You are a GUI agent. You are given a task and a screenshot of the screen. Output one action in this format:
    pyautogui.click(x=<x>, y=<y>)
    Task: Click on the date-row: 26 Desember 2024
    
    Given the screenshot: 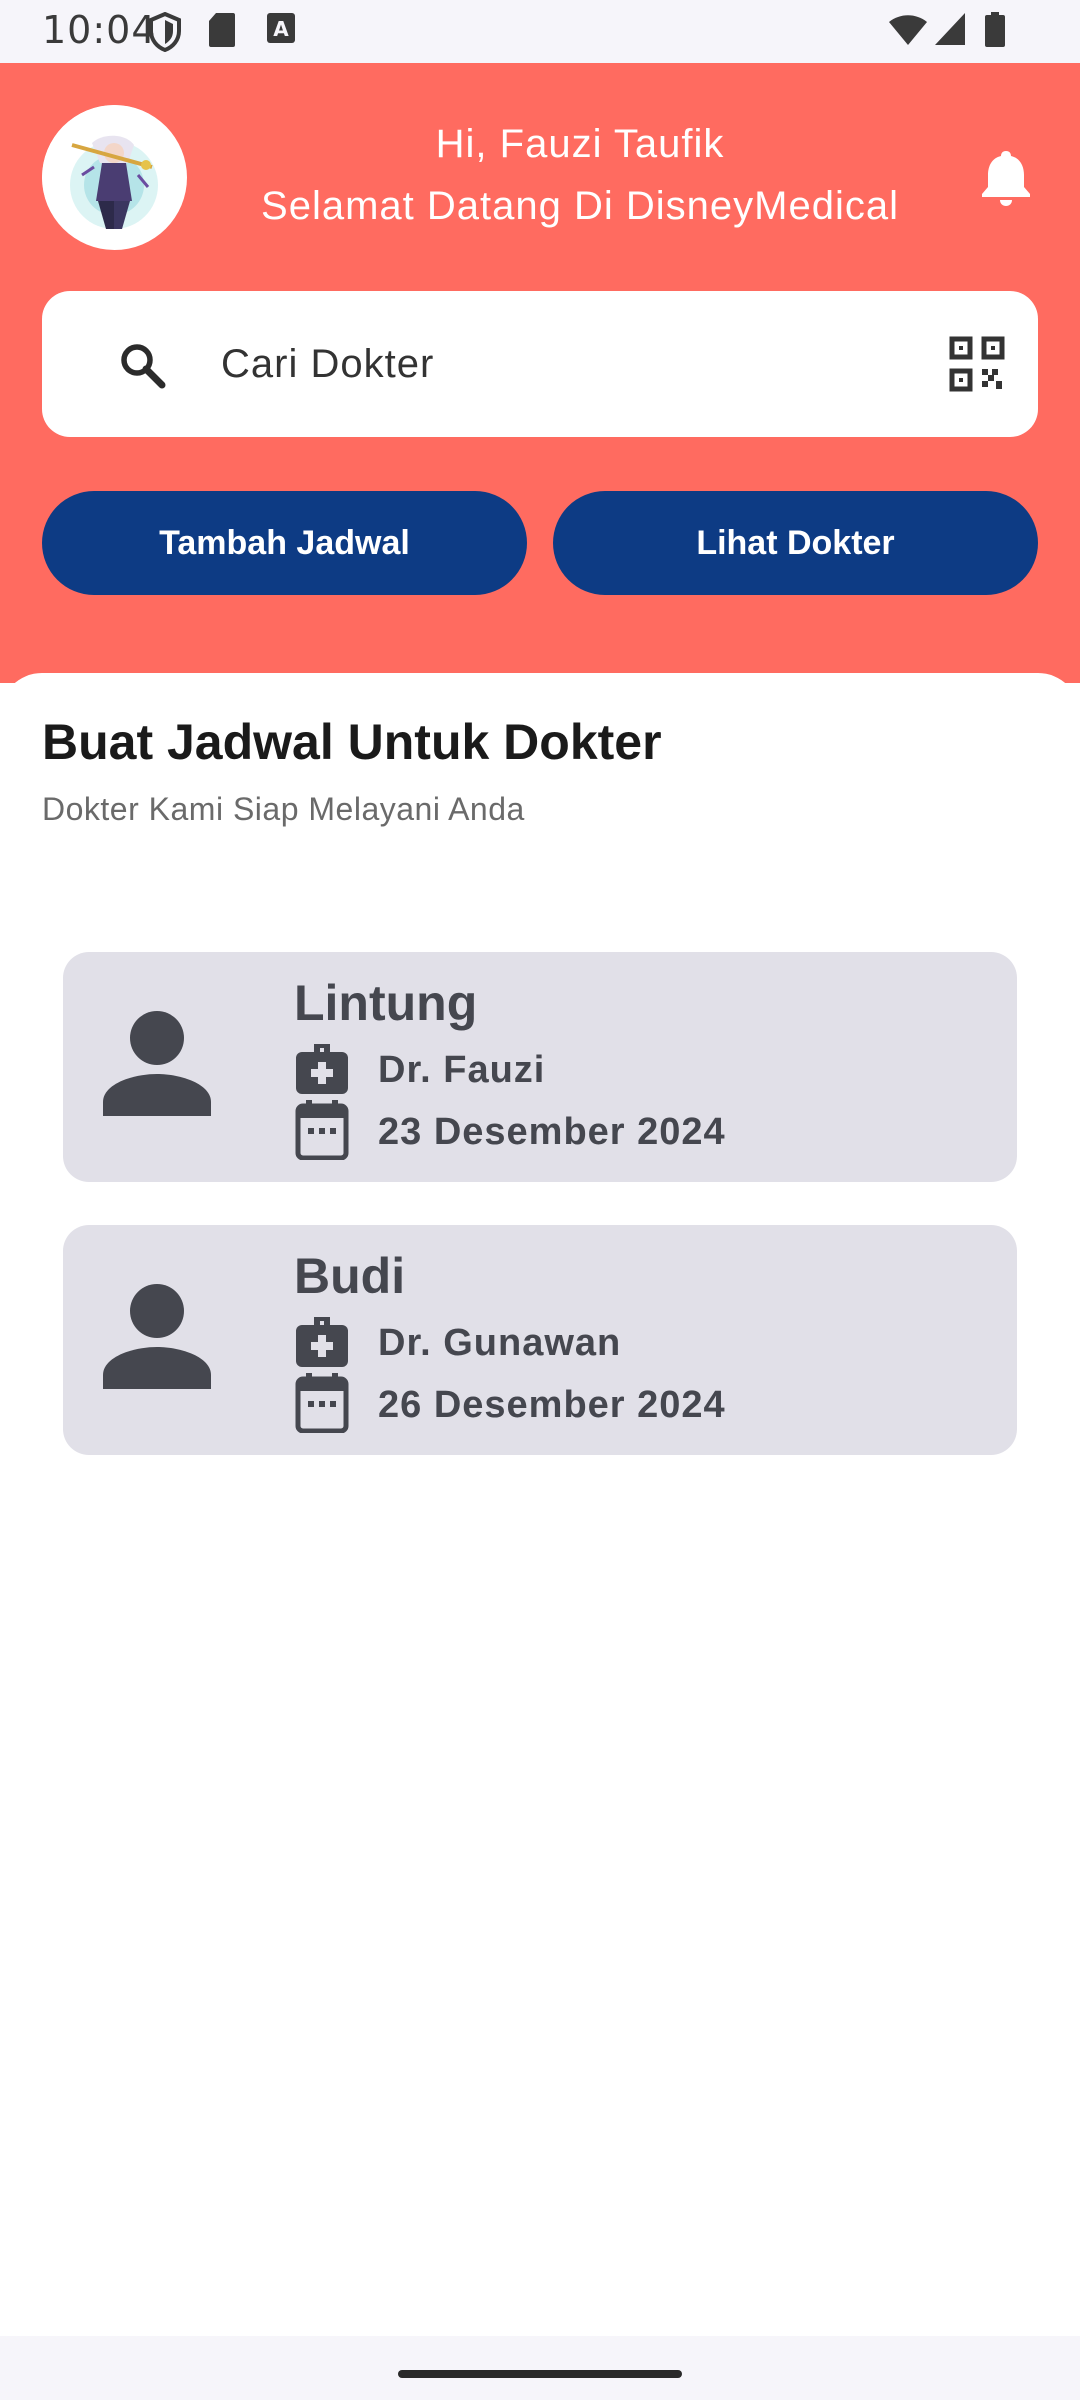 What is the action you would take?
    pyautogui.click(x=510, y=1405)
    